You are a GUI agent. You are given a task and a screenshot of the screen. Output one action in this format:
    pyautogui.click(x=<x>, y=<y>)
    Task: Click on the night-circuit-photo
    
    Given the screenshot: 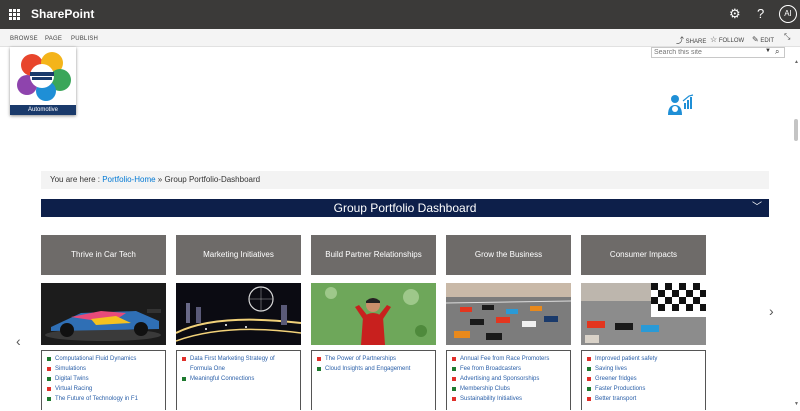 What is the action you would take?
    pyautogui.click(x=238, y=314)
    